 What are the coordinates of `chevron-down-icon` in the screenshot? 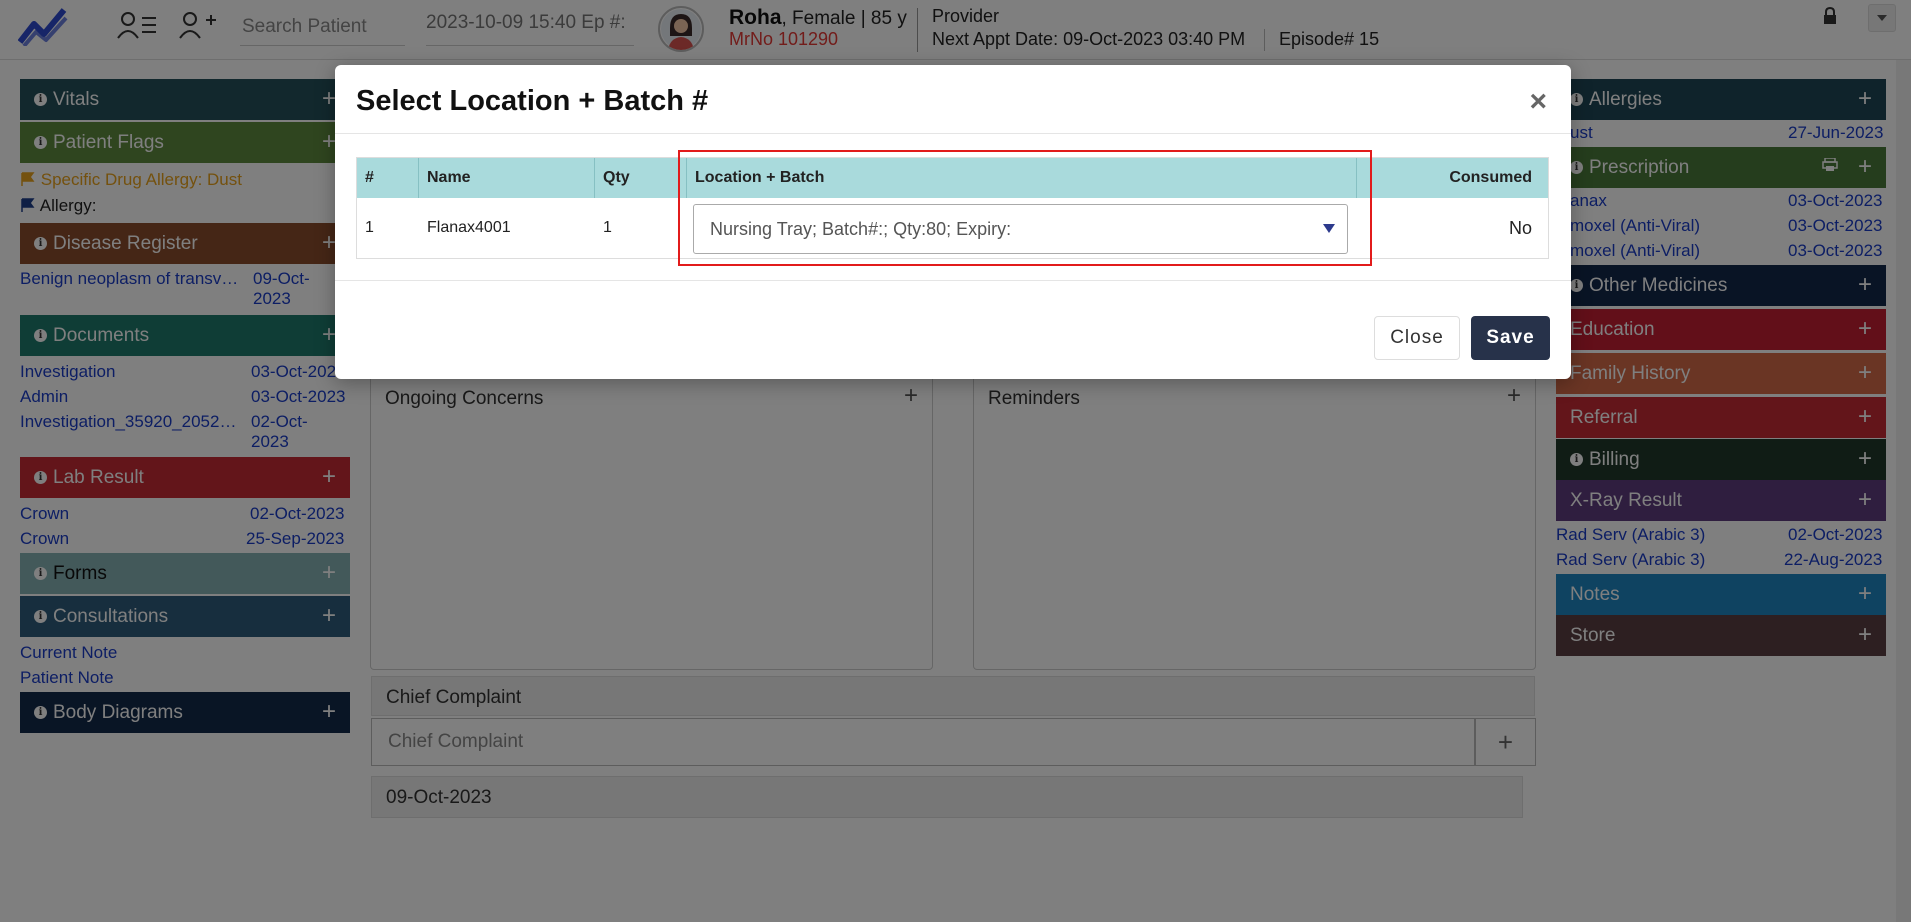 It's located at (1329, 228).